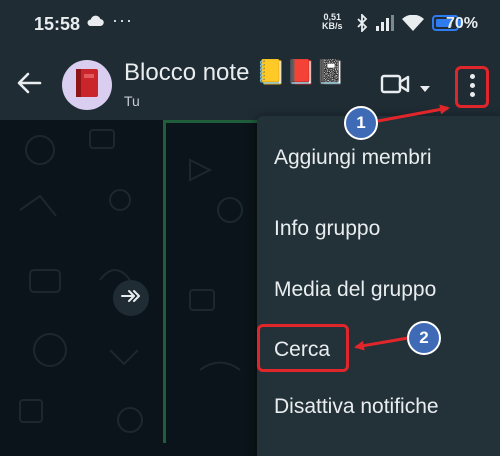 The height and width of the screenshot is (456, 500). I want to click on arrow-to-more-button, so click(413, 113).